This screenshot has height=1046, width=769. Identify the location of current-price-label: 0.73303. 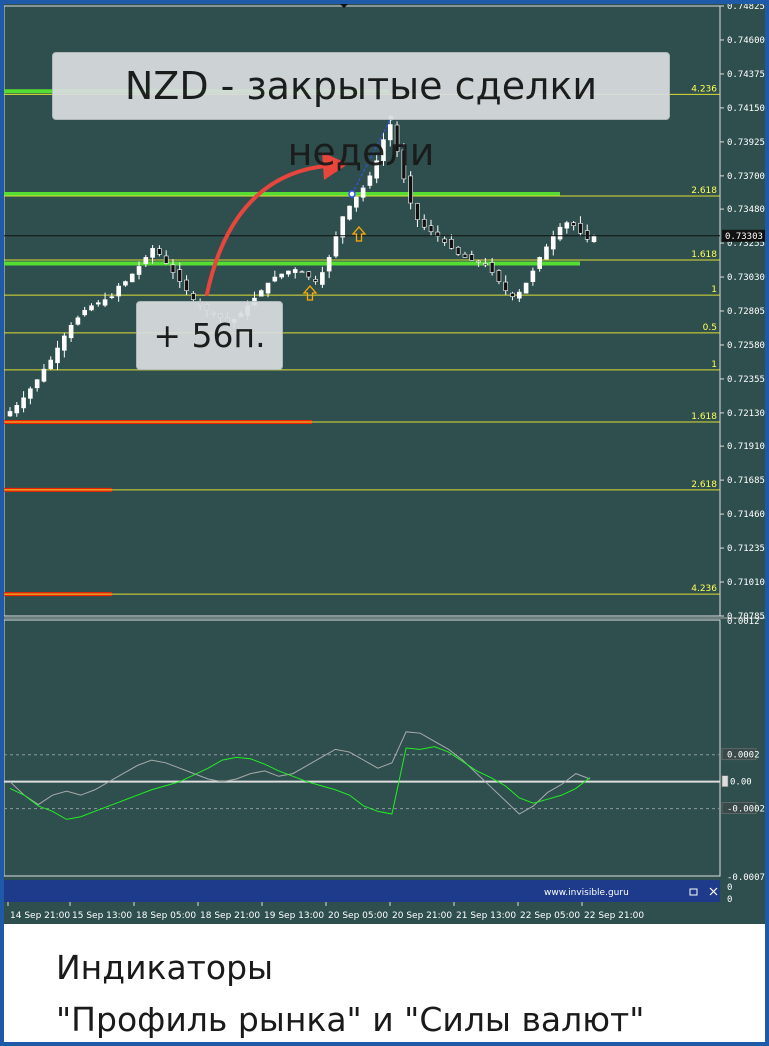
(744, 237).